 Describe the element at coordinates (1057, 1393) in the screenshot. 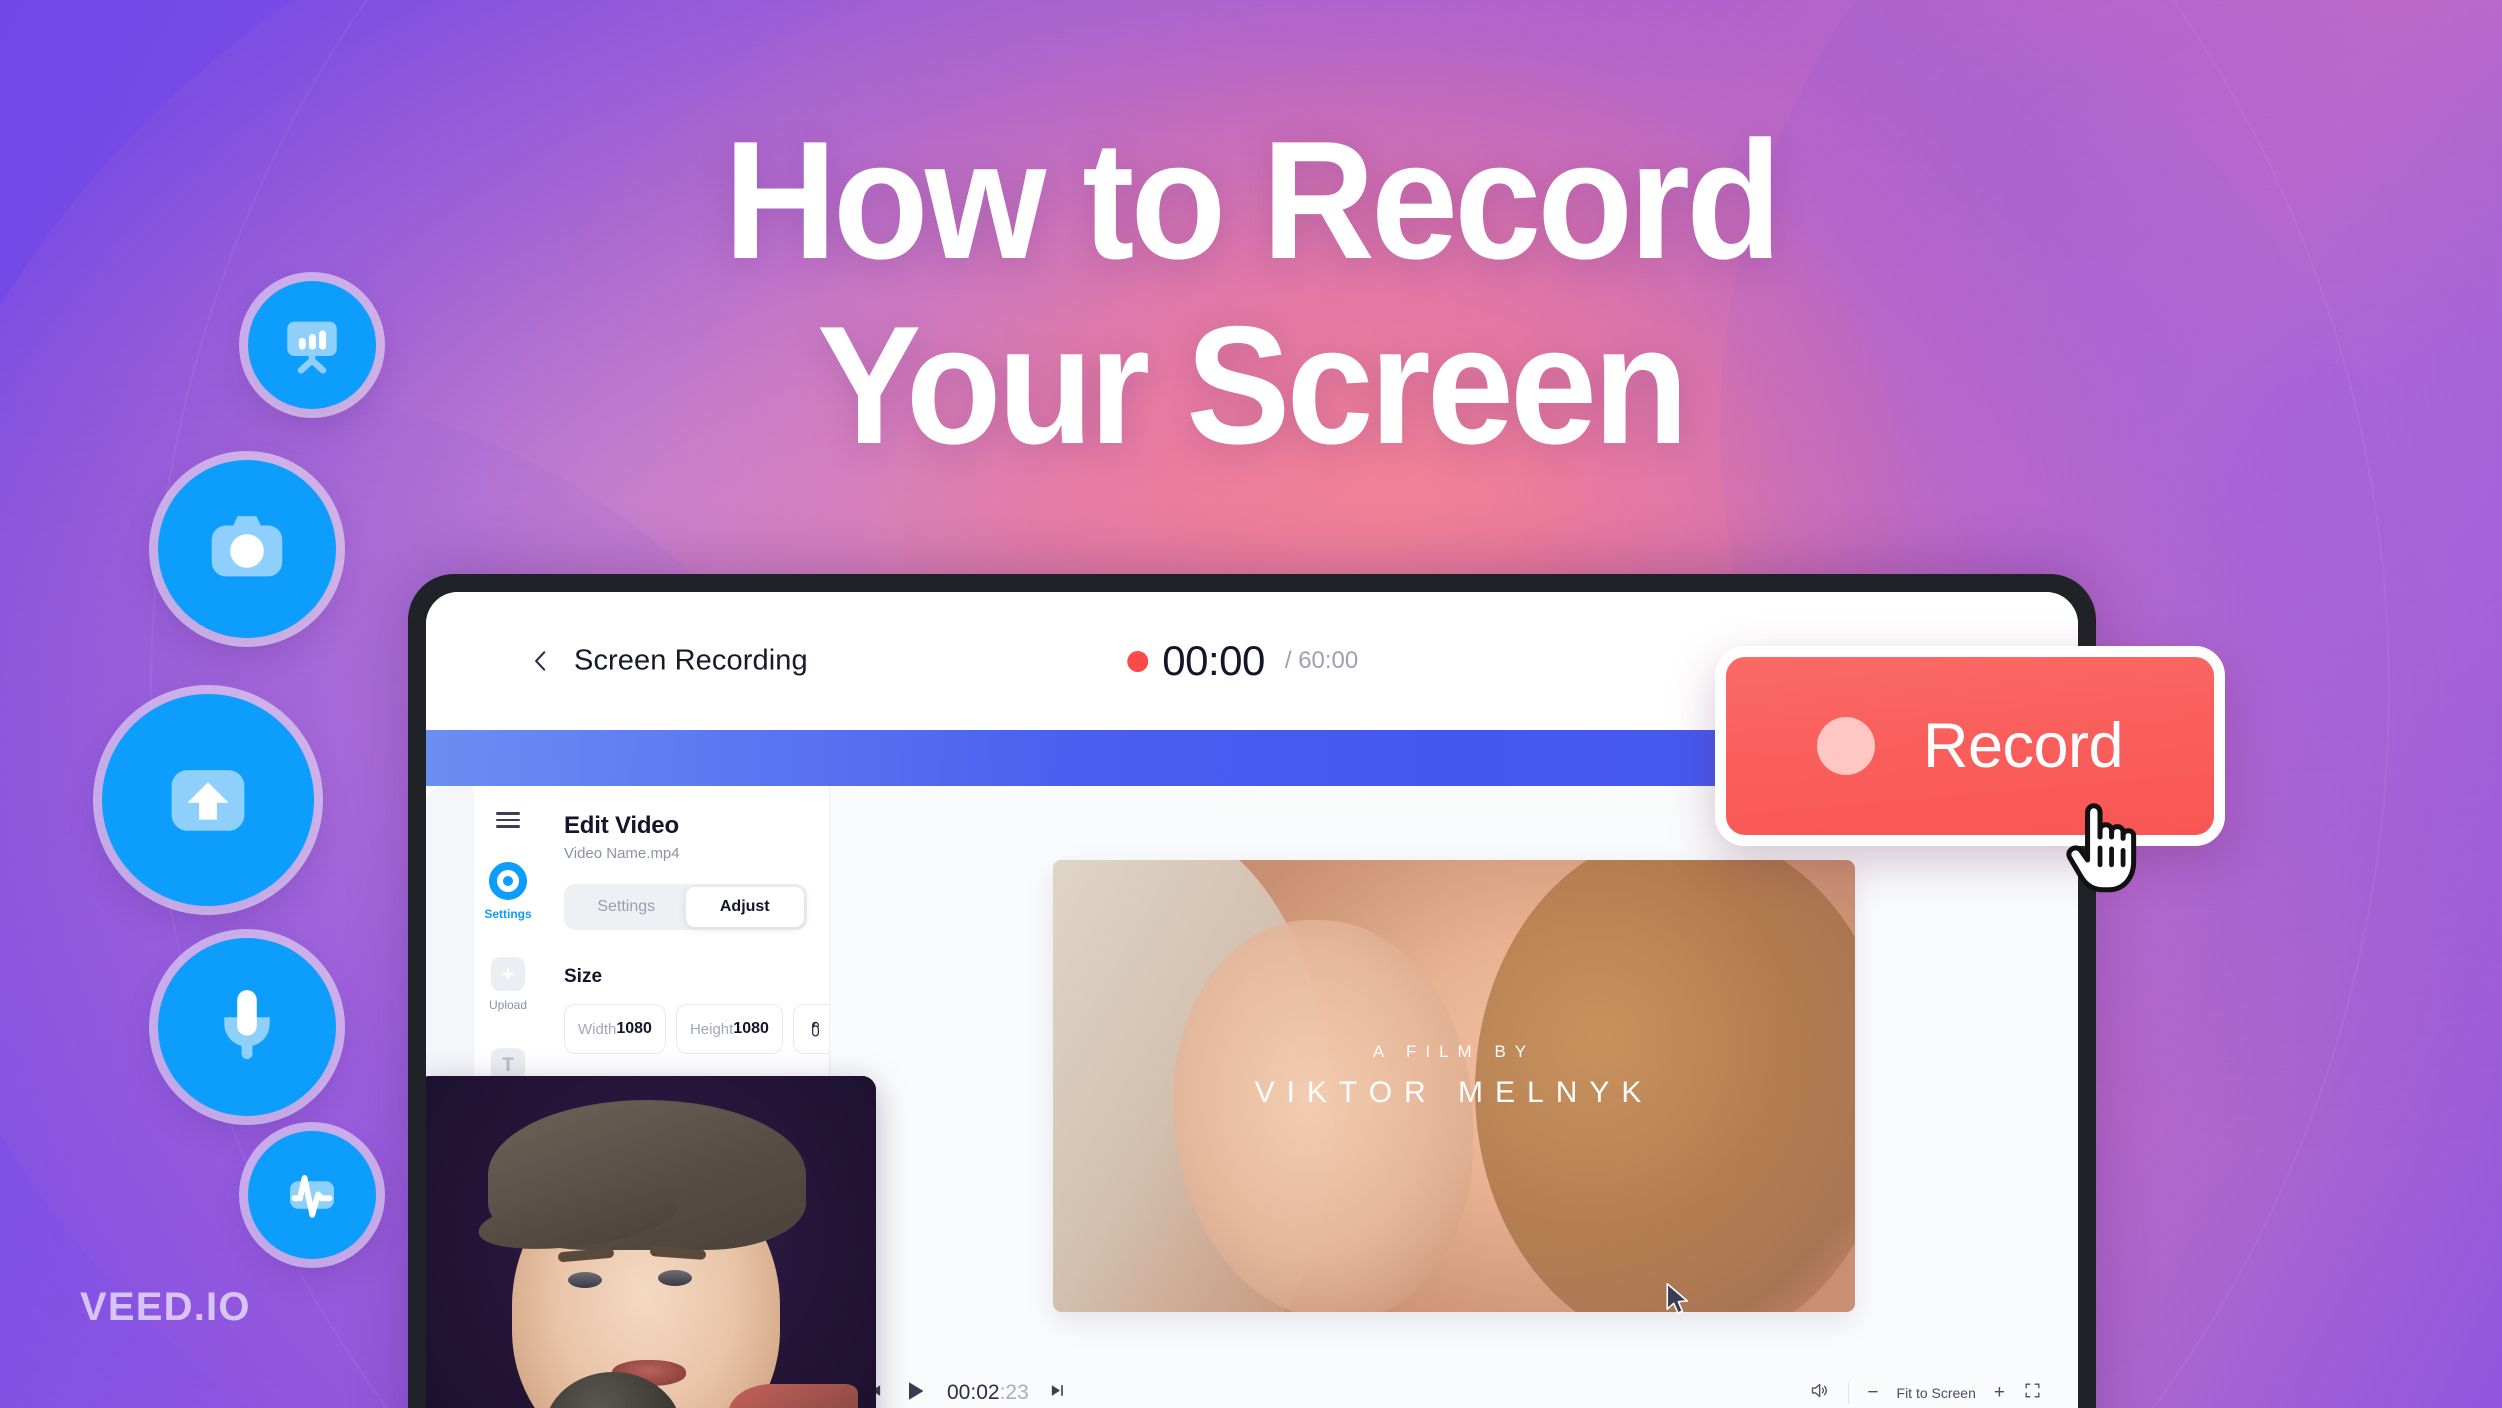

I see `skip-next-icon` at that location.